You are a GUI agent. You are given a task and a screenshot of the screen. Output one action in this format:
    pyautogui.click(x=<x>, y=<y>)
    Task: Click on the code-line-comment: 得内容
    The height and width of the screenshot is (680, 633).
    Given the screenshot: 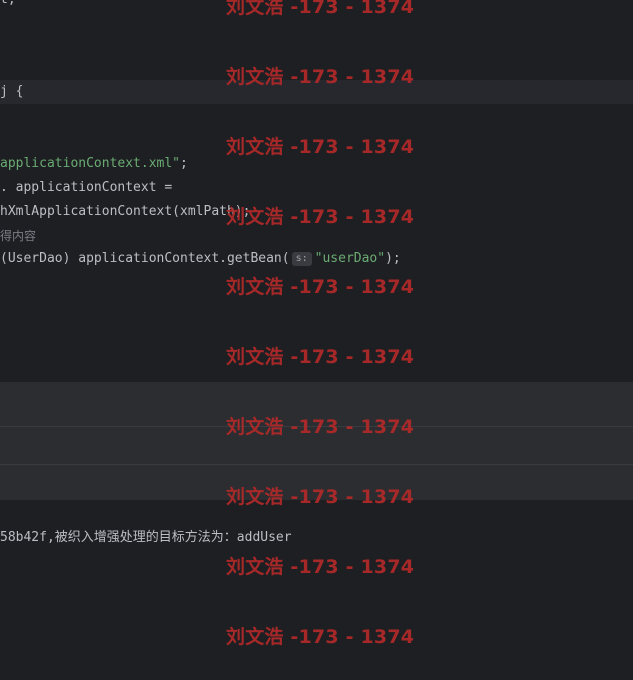 What is the action you would take?
    pyautogui.click(x=18, y=236)
    